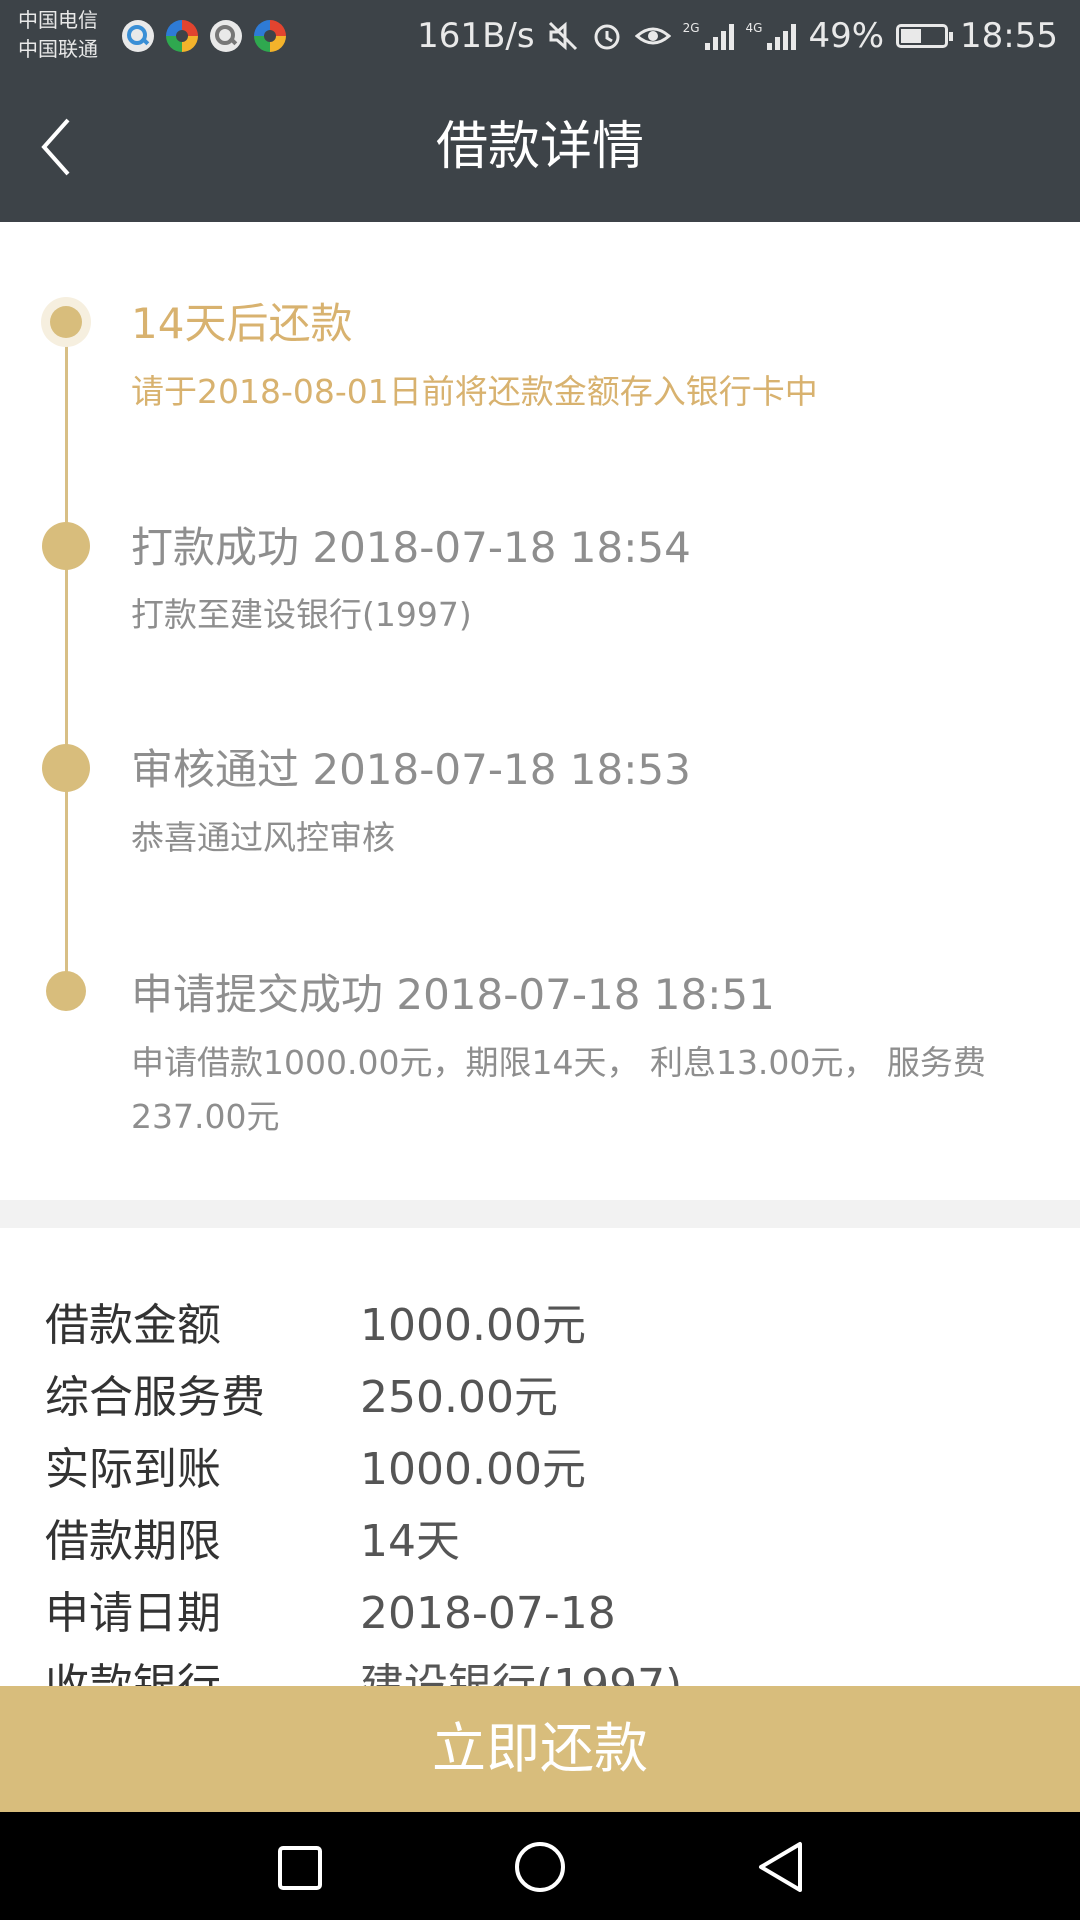 The width and height of the screenshot is (1080, 1920). Describe the element at coordinates (558, 1089) in the screenshot. I see `timeline-step-desc: 申请借款1000.00元，期限14天， 利息13.00元， 服务费237.00元` at that location.